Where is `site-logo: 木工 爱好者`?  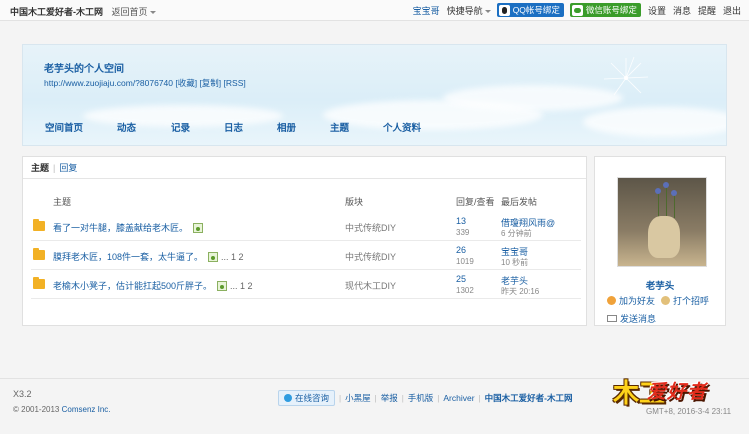 site-logo: 木工 爱好者 is located at coordinates (677, 390).